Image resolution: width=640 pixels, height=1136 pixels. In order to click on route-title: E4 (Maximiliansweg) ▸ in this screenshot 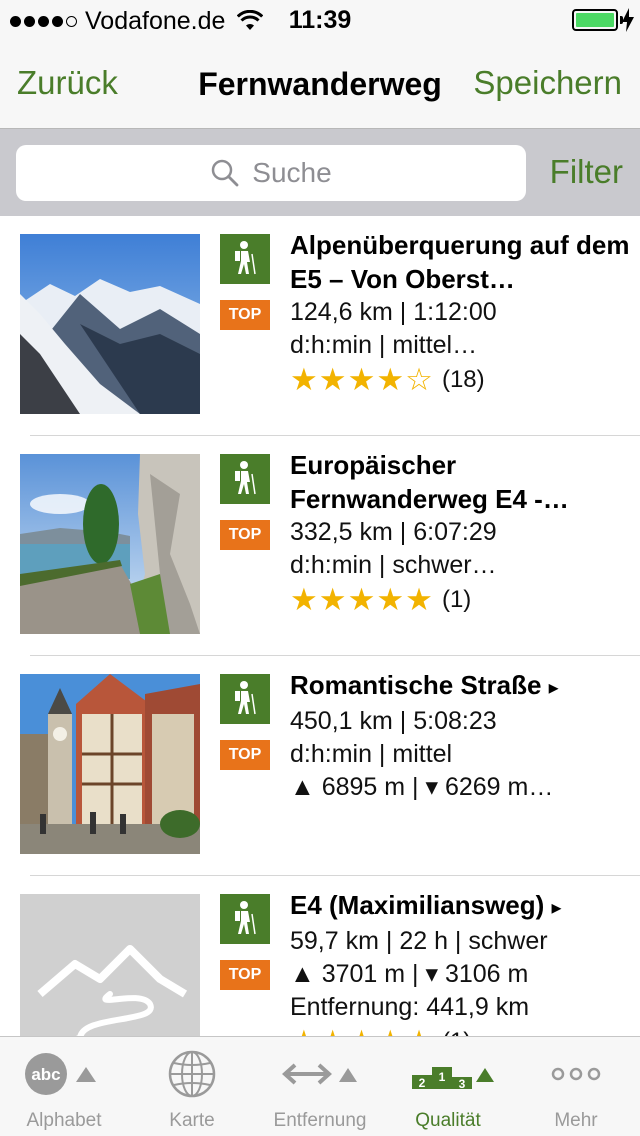, I will do `click(426, 905)`.